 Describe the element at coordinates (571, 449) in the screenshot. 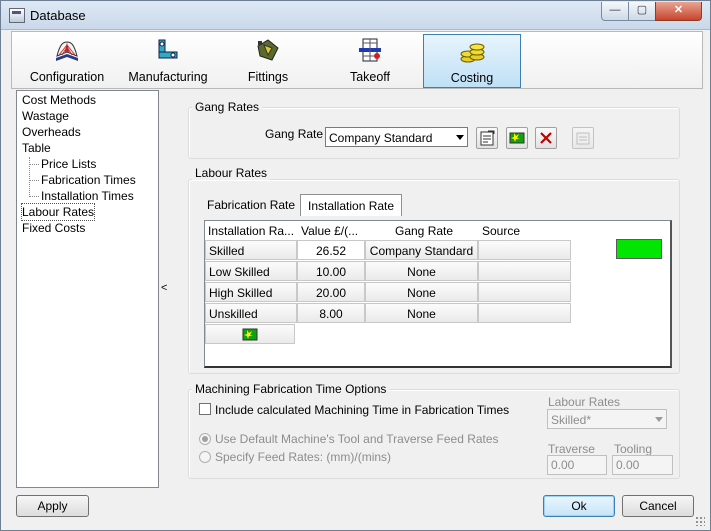

I see `traverse-label: Traverse` at that location.